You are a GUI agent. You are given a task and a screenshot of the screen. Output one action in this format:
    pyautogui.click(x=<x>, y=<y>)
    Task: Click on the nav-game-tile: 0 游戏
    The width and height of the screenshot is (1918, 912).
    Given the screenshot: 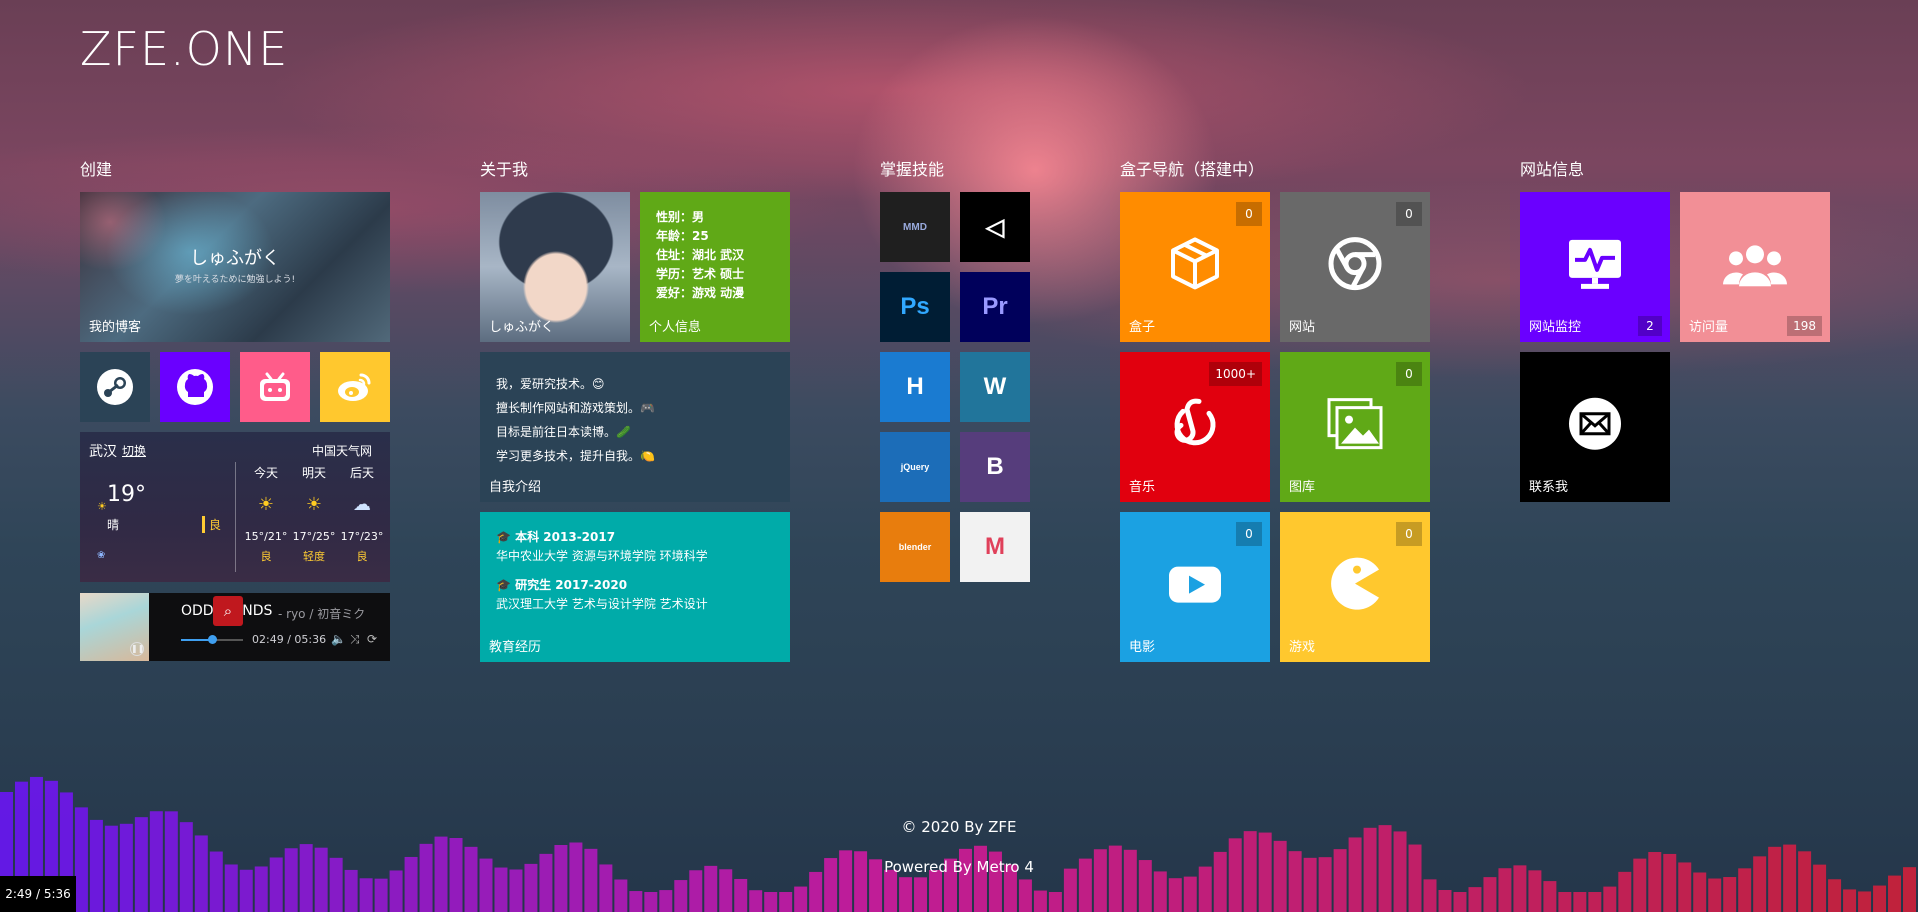 What is the action you would take?
    pyautogui.click(x=1355, y=587)
    